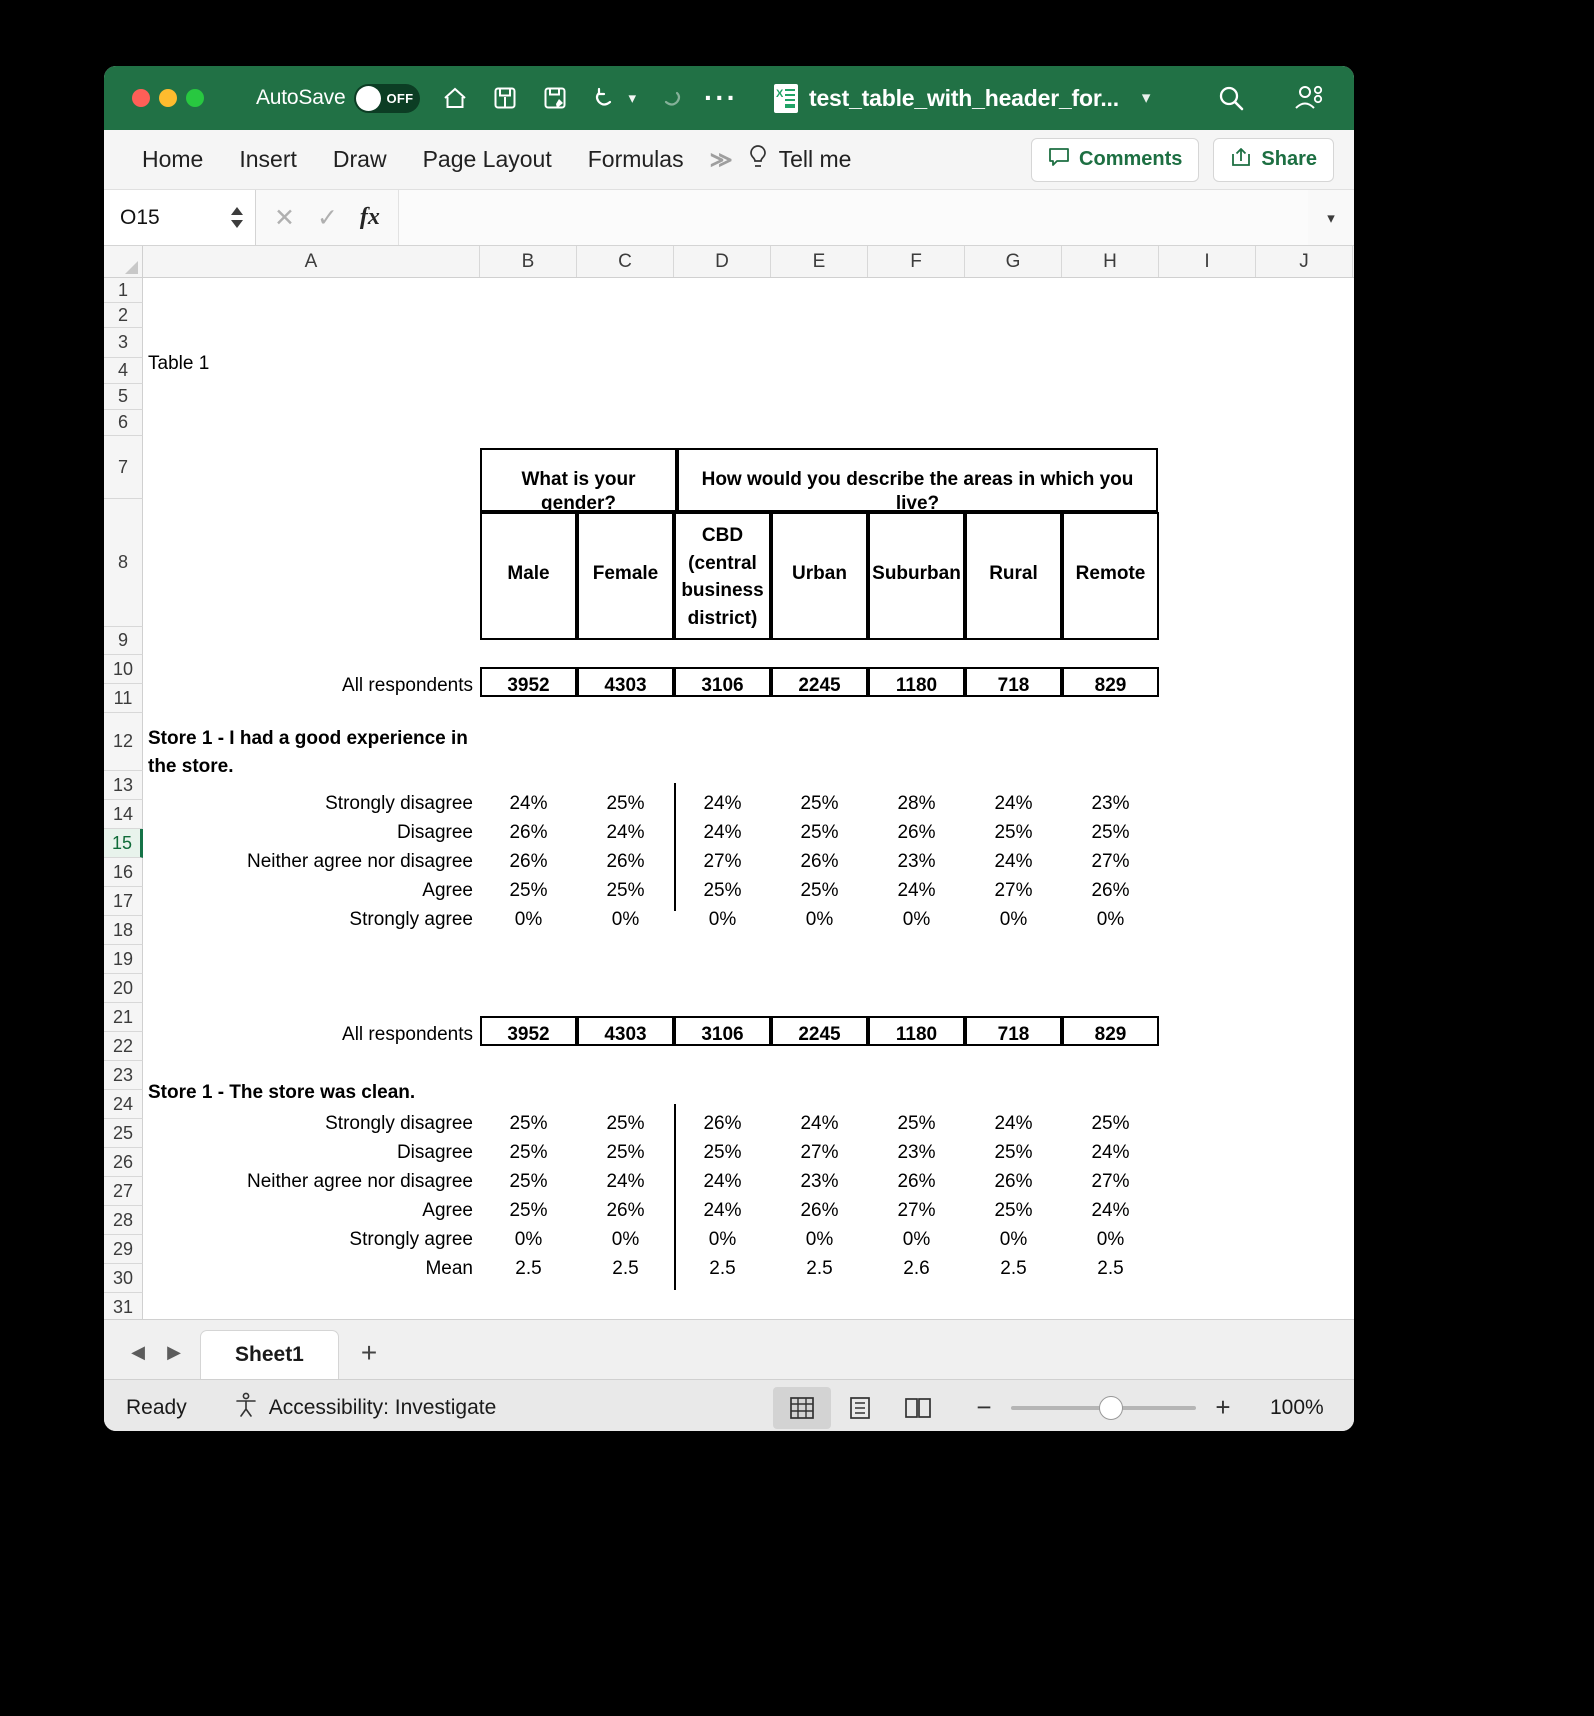 This screenshot has height=1716, width=1594. I want to click on autosave-control: AutoSave OFF, so click(338, 98).